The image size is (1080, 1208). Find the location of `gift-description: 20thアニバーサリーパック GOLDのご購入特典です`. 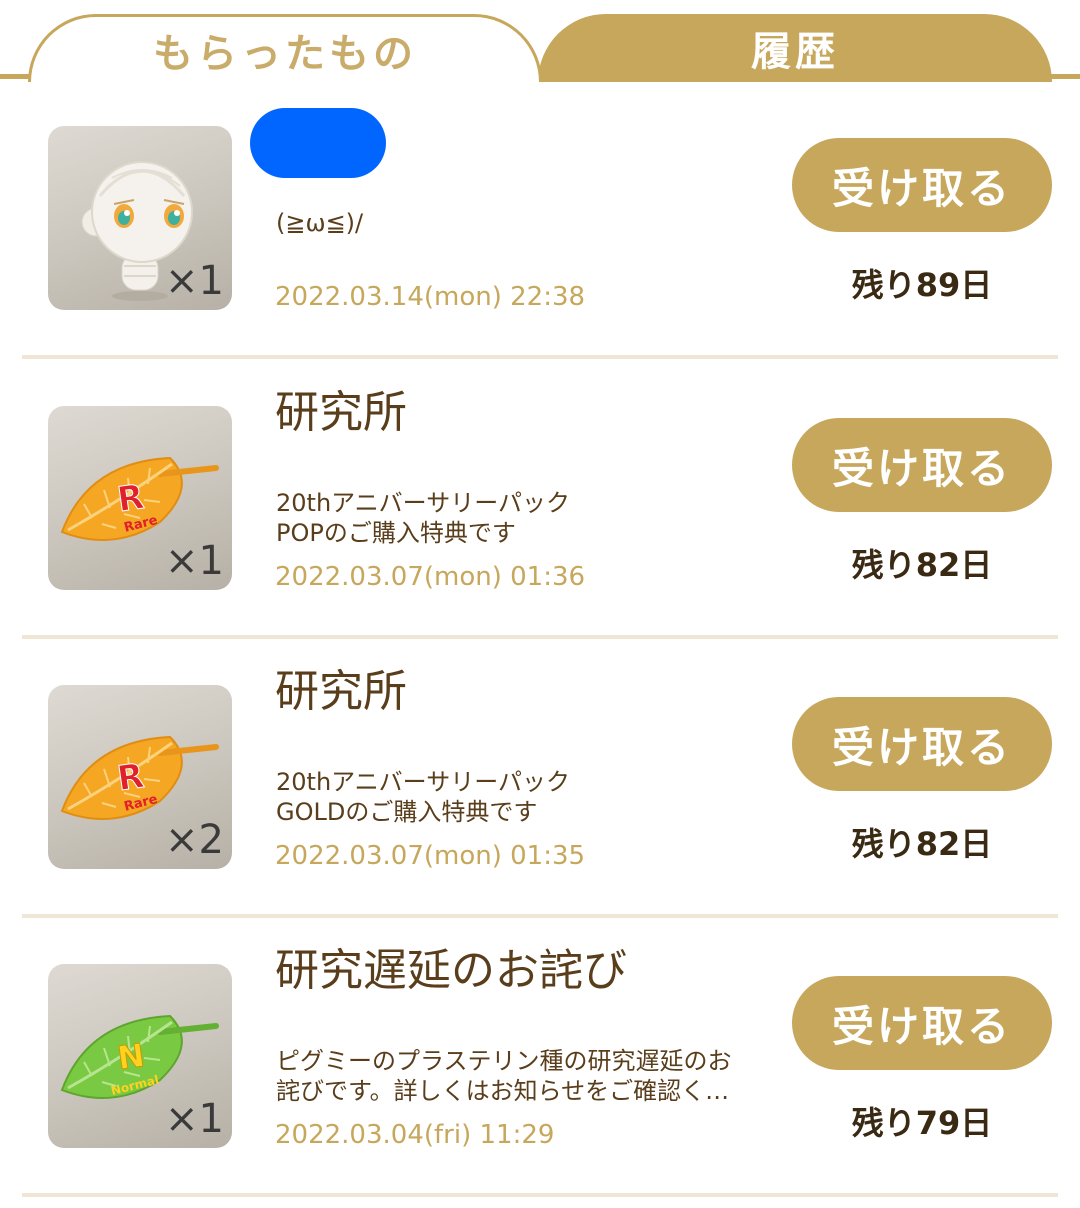

gift-description: 20thアニバーサリーパック GOLDのご購入特典です is located at coordinates (423, 797).